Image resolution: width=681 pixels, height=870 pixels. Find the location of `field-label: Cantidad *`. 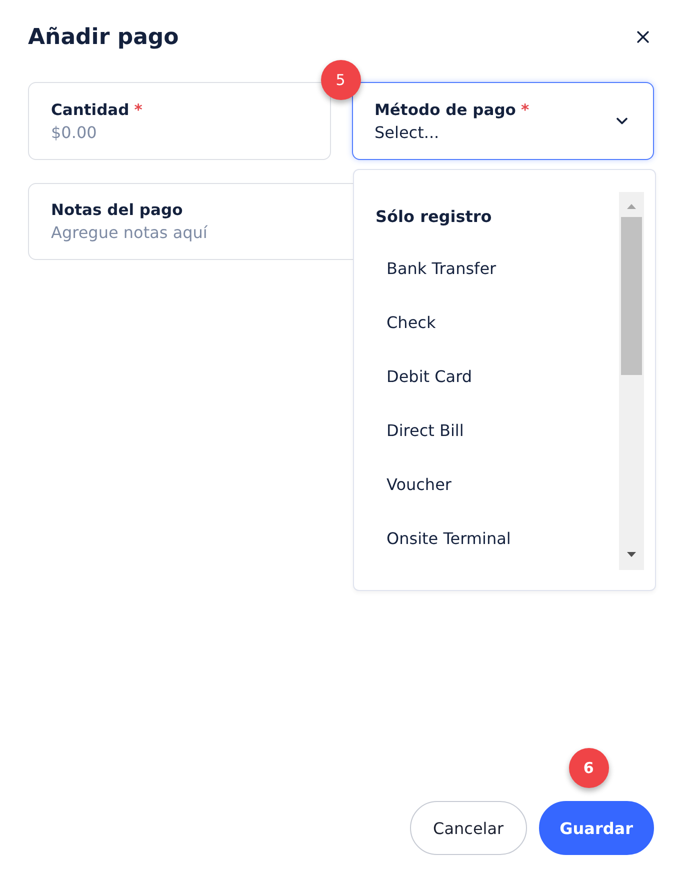

field-label: Cantidad * is located at coordinates (96, 109).